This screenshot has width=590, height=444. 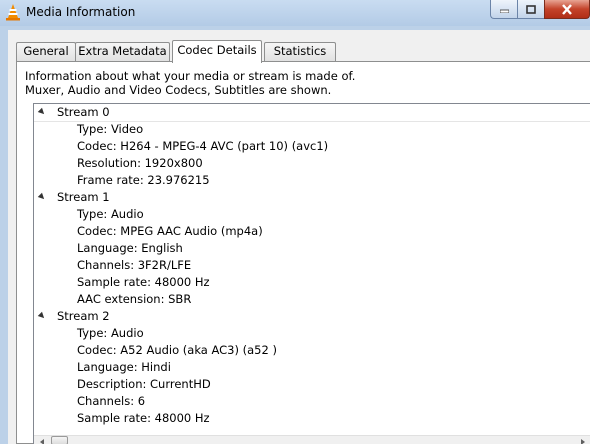 I want to click on stream-detail: Frame rate: 23.976215, so click(x=312, y=180).